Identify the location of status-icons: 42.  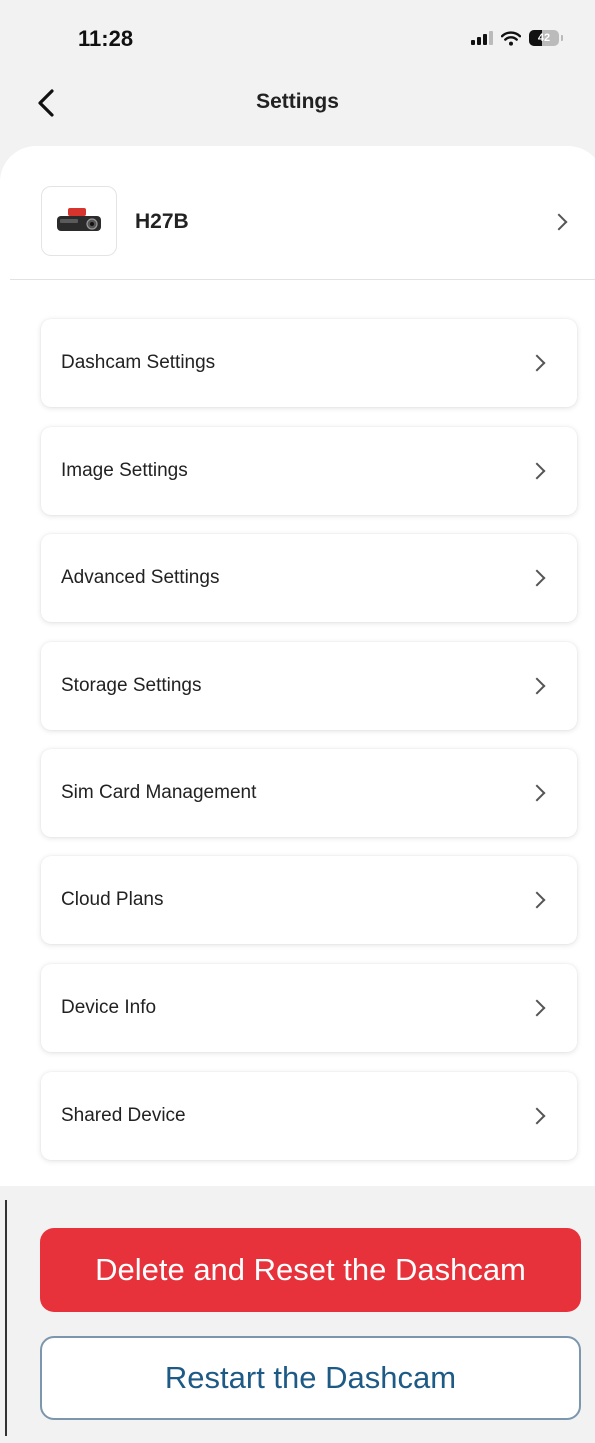
(517, 38).